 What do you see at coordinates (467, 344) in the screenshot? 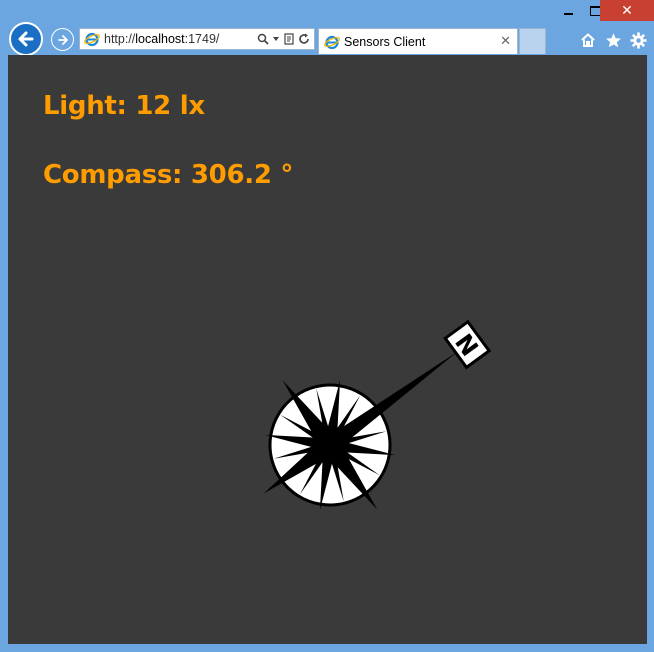
I see `north-marker: N` at bounding box center [467, 344].